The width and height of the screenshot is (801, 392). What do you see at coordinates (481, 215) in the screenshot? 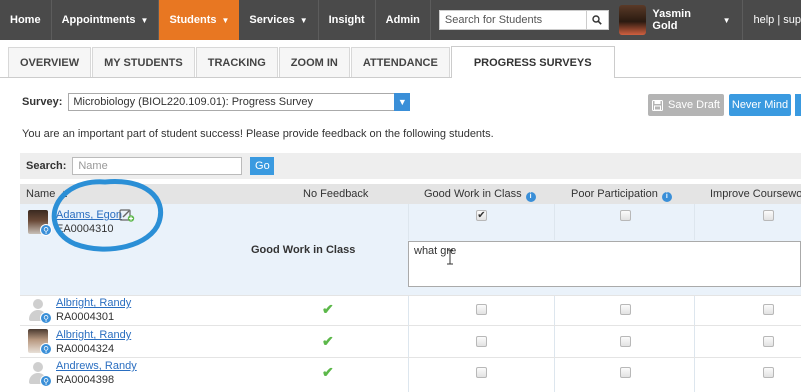
I see `good-work-checkbox: ✔` at bounding box center [481, 215].